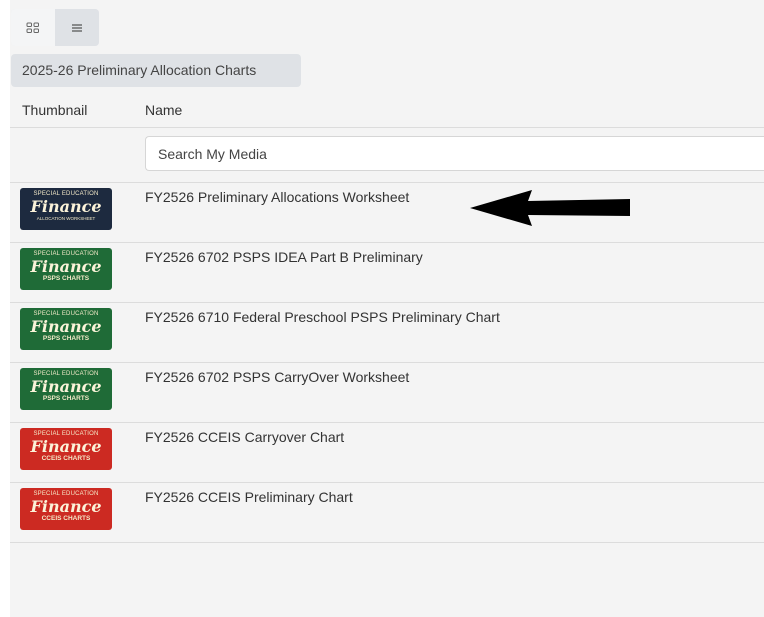 The image size is (764, 617). I want to click on list-view-button, so click(77, 27).